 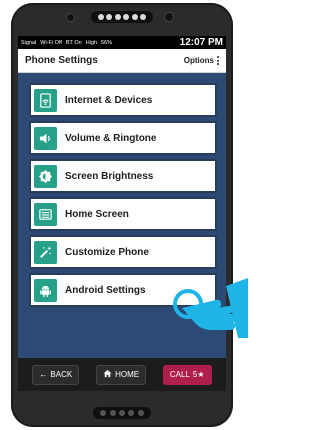 What do you see at coordinates (109, 176) in the screenshot?
I see `menu-item-label: Screen Brightness` at bounding box center [109, 176].